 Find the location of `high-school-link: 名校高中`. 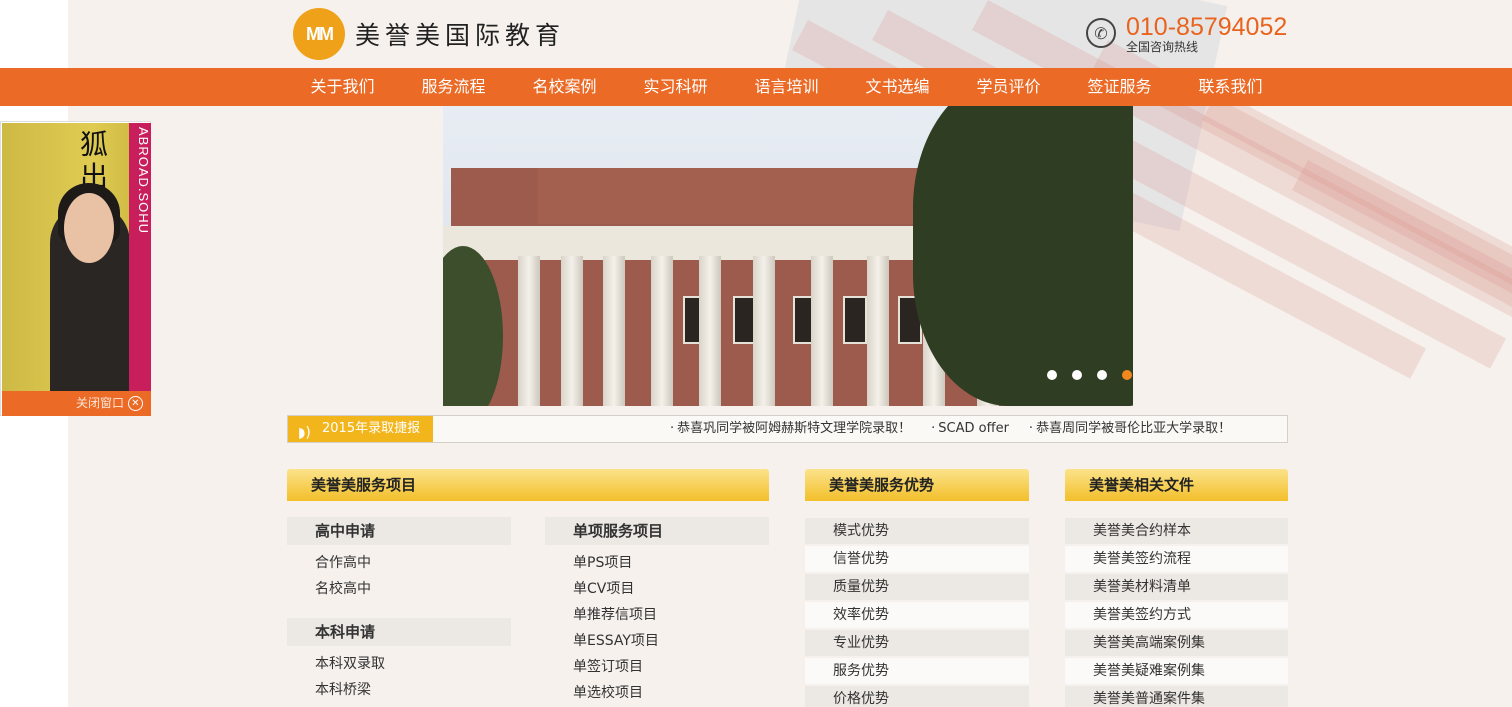

high-school-link: 名校高中 is located at coordinates (329, 589).